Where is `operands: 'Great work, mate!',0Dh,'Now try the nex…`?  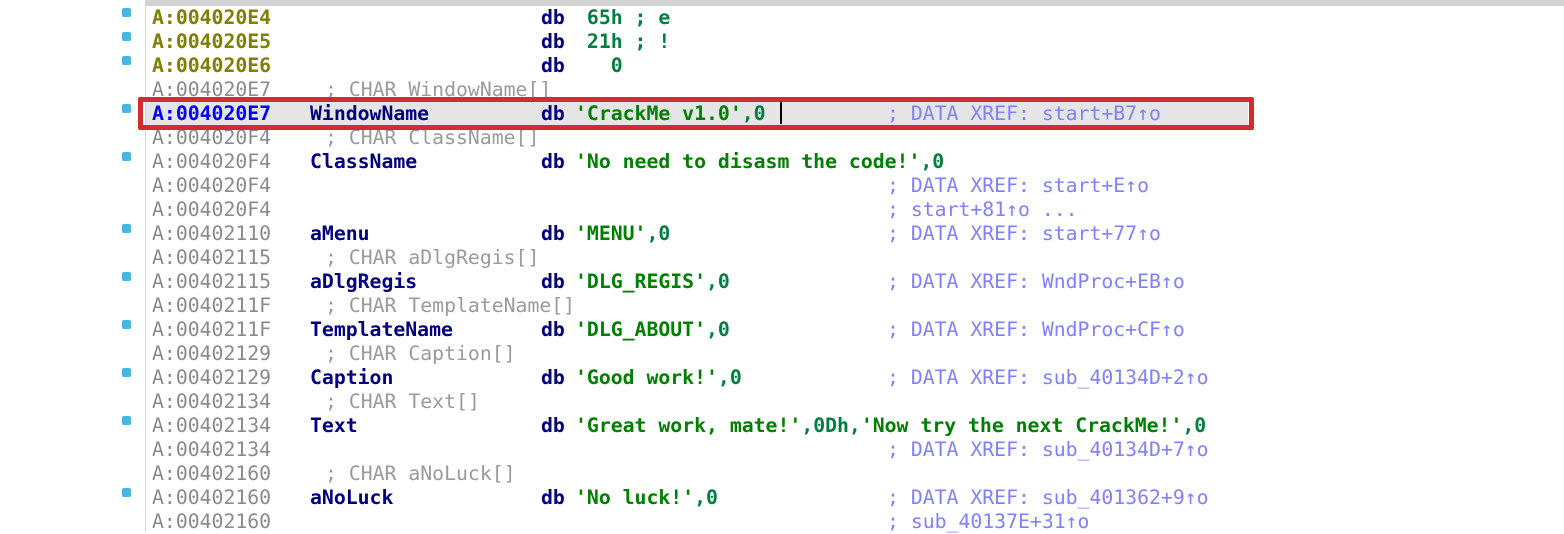
operands: 'Great work, mate!',0Dh,'Now try the nex… is located at coordinates (890, 426).